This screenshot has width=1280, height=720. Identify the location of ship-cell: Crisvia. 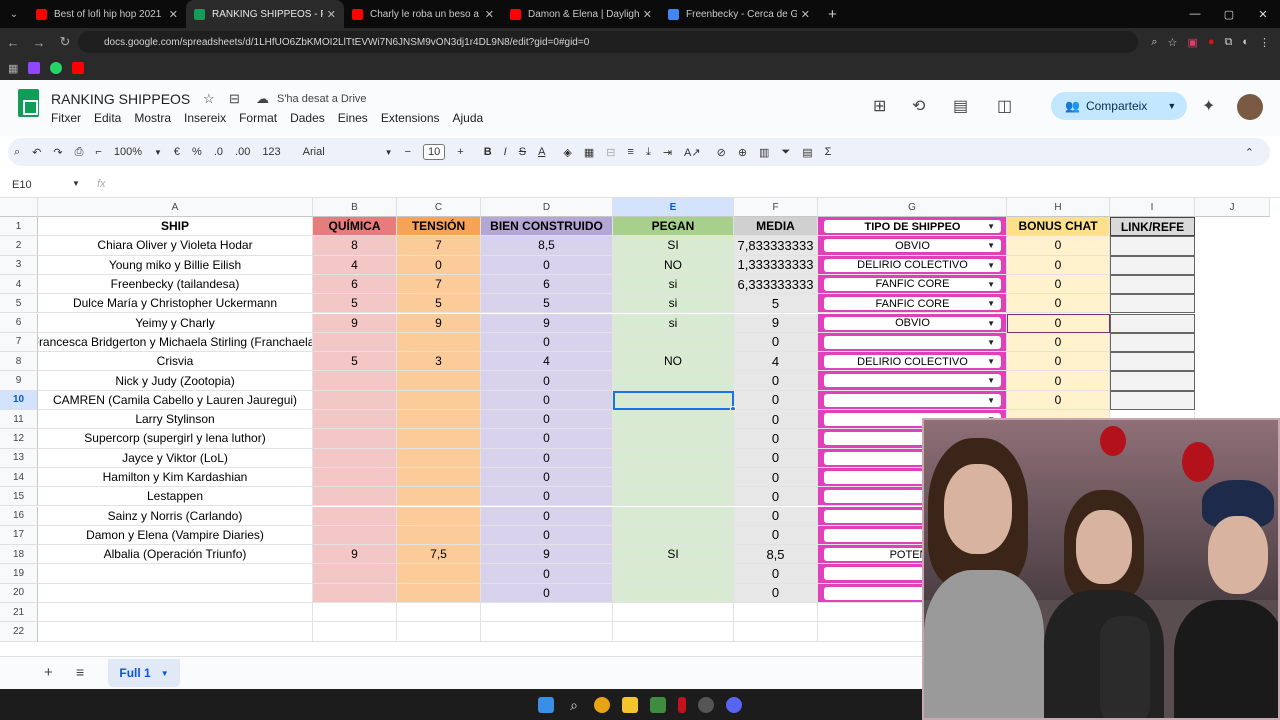
(175, 362).